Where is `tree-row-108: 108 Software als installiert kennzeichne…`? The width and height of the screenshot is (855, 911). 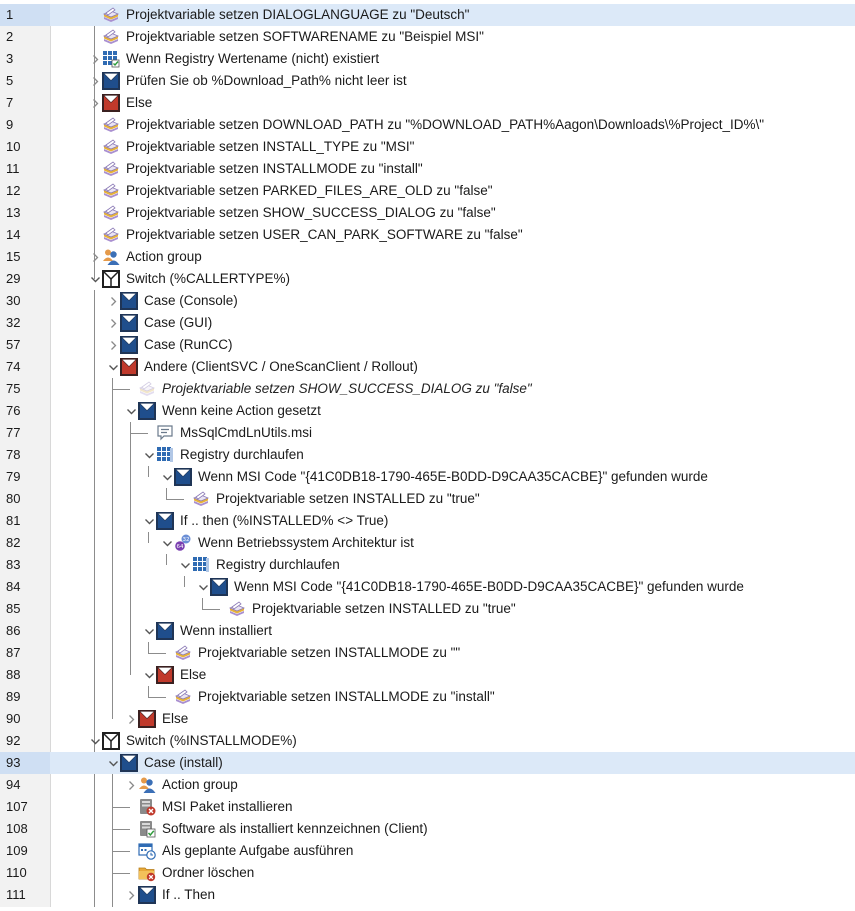 tree-row-108: 108 Software als installiert kennzeichne… is located at coordinates (427, 829).